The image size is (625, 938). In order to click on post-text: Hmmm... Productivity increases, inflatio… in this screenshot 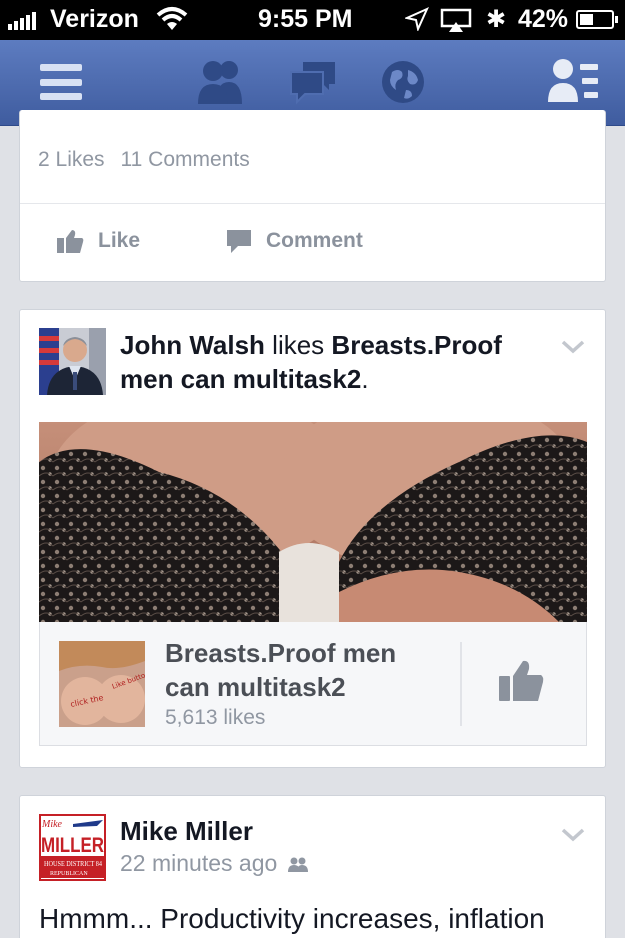, I will do `click(292, 918)`.